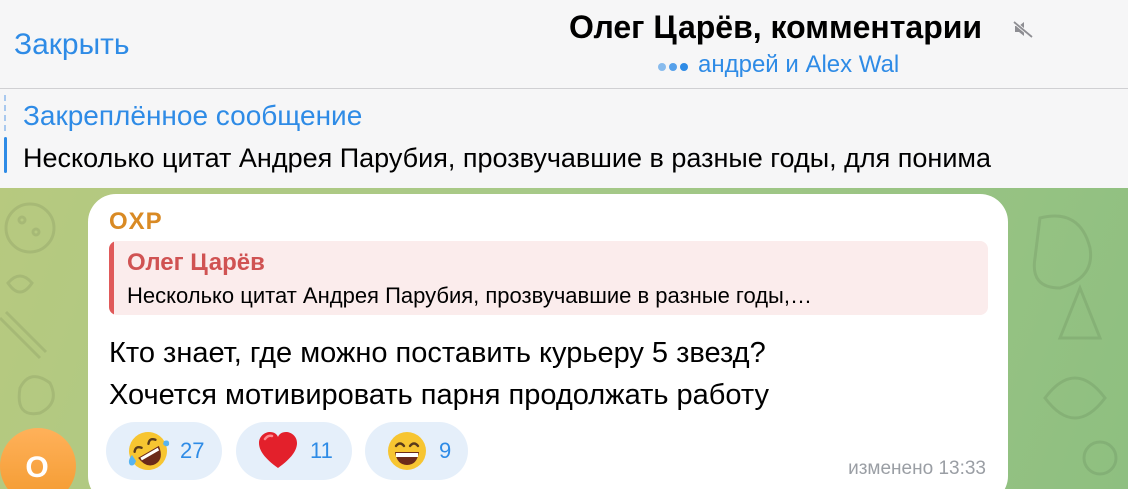 The width and height of the screenshot is (1128, 489). I want to click on reaction-heart: 11, so click(294, 451).